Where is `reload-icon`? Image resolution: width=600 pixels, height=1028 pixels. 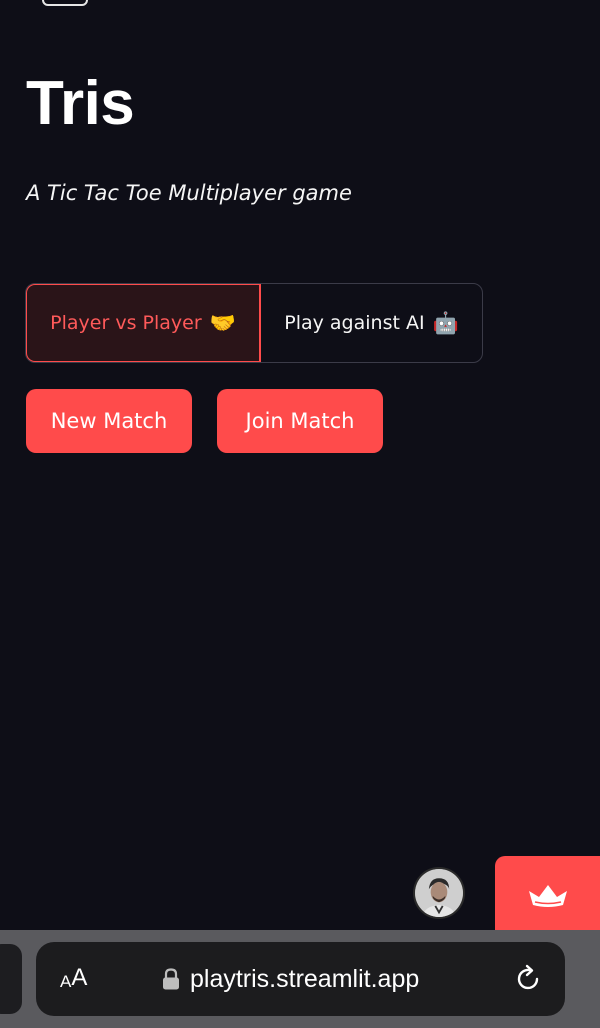 reload-icon is located at coordinates (528, 979).